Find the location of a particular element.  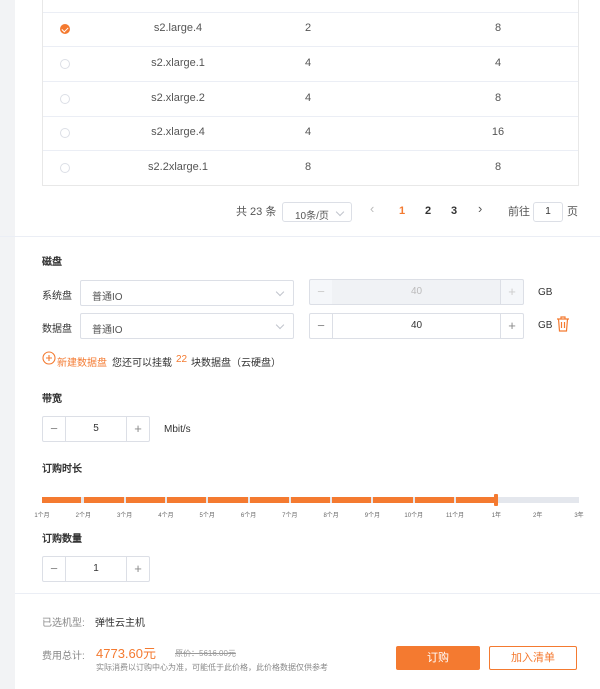

price-note: 实际消费以订购中心为准，可能低于此价格，此价格数据仅供参考 is located at coordinates (212, 667).